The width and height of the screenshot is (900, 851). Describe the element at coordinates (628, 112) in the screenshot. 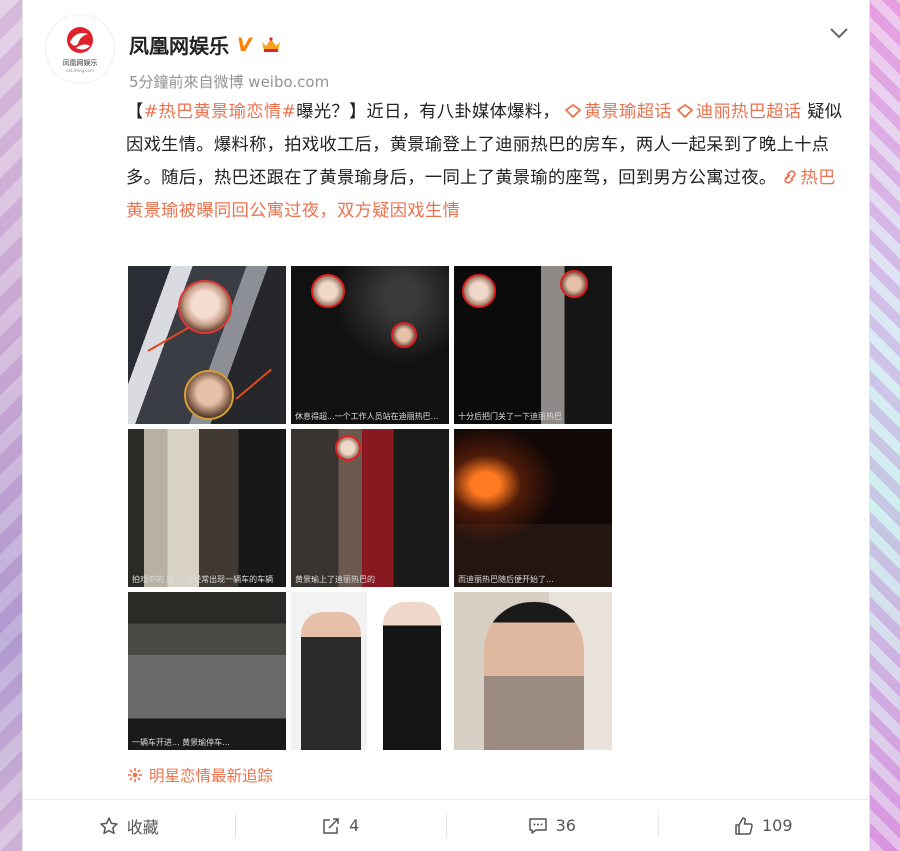

I see `super-topic-link-1: 黄景瑜超话` at that location.